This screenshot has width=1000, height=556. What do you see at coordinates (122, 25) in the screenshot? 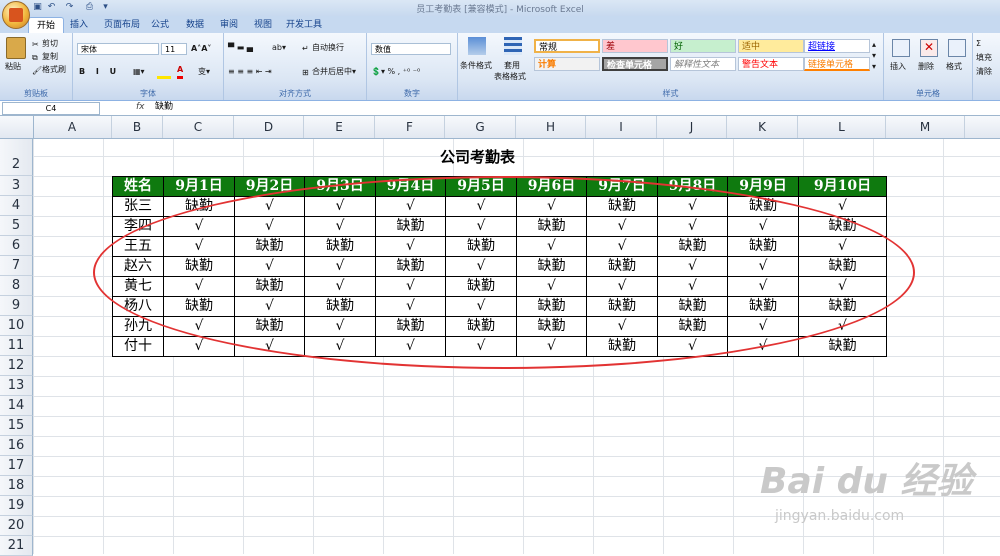
I see `tab-page-layout: 页面布局` at bounding box center [122, 25].